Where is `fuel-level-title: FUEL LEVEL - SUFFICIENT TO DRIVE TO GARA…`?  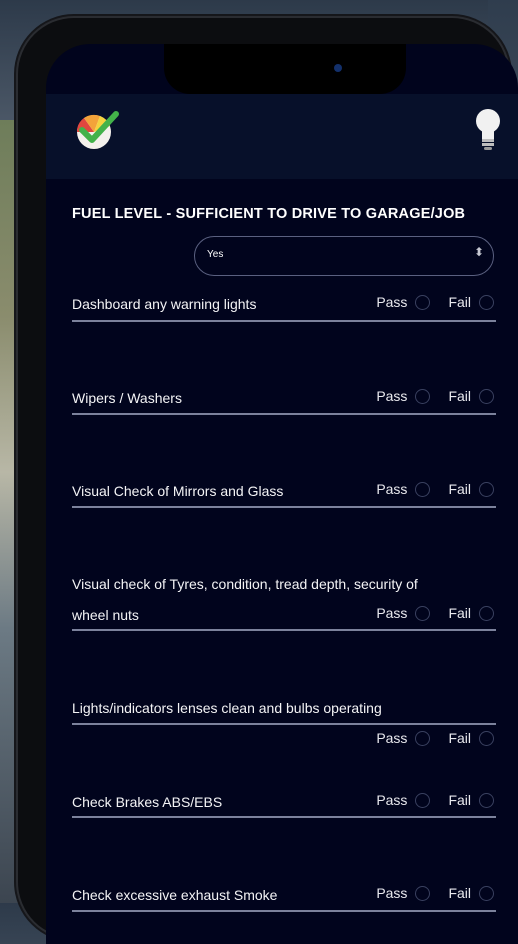
fuel-level-title: FUEL LEVEL - SUFFICIENT TO DRIVE TO GARA… is located at coordinates (269, 214).